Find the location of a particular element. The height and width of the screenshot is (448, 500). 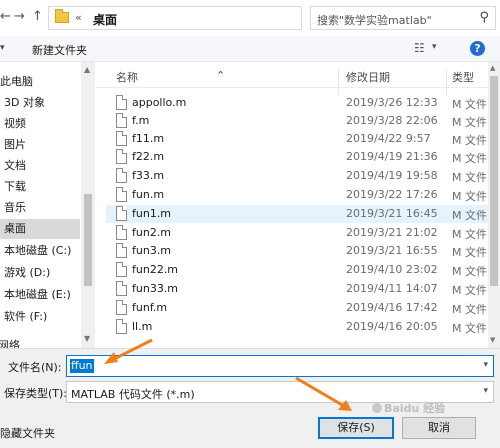

sidebar-item-network: 网络 is located at coordinates (37, 342).